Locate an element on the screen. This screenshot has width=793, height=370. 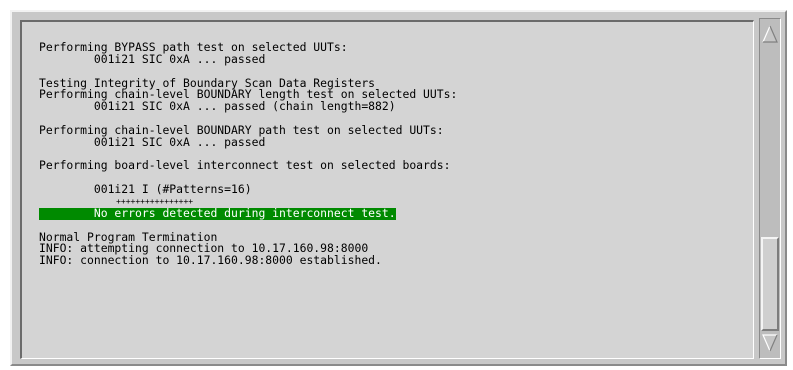
down-arrow-icon is located at coordinates (770, 343).